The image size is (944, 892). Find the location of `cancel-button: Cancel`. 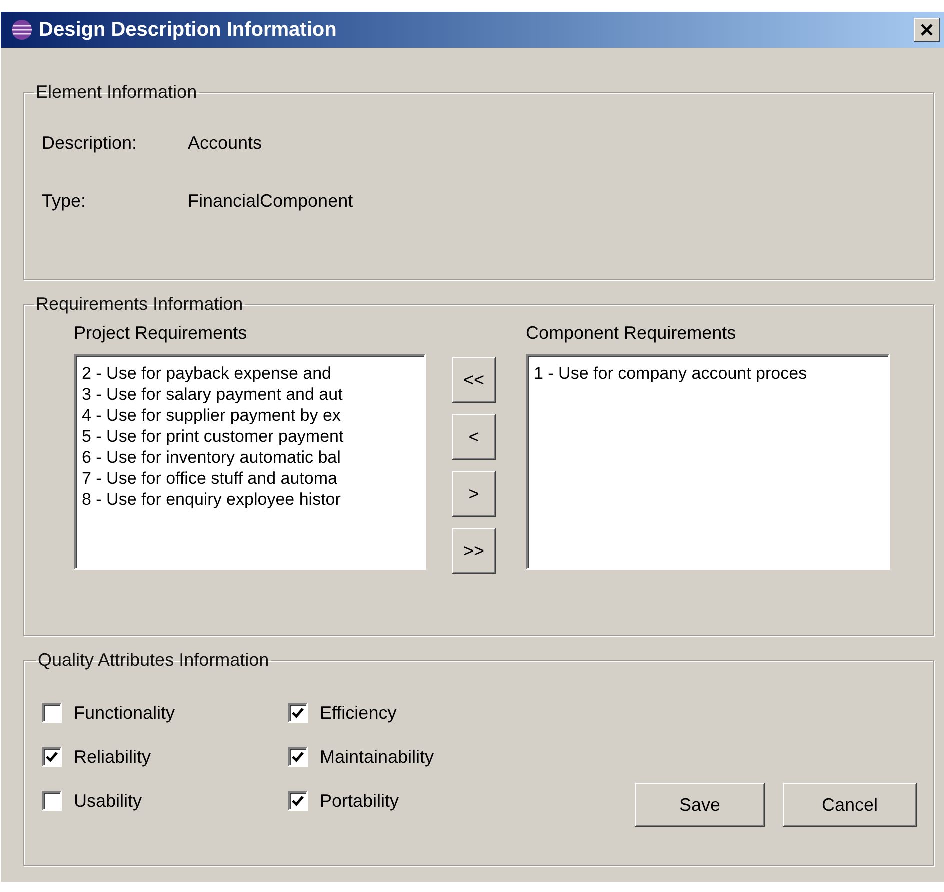

cancel-button: Cancel is located at coordinates (850, 805).